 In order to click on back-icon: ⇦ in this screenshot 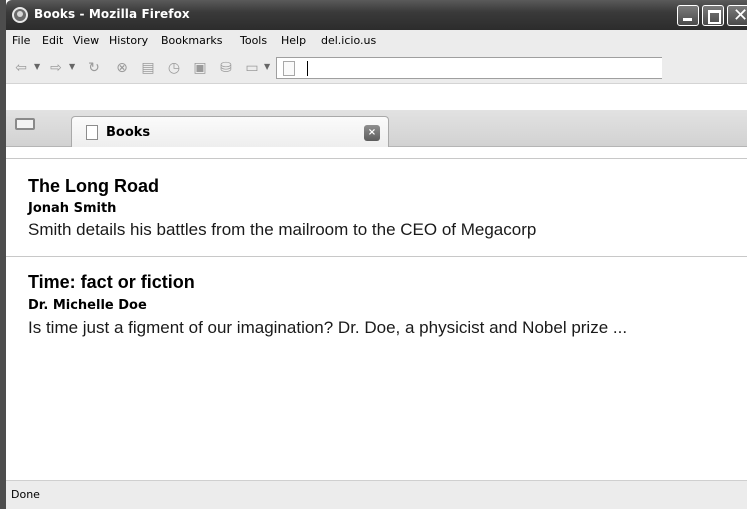, I will do `click(21, 68)`.